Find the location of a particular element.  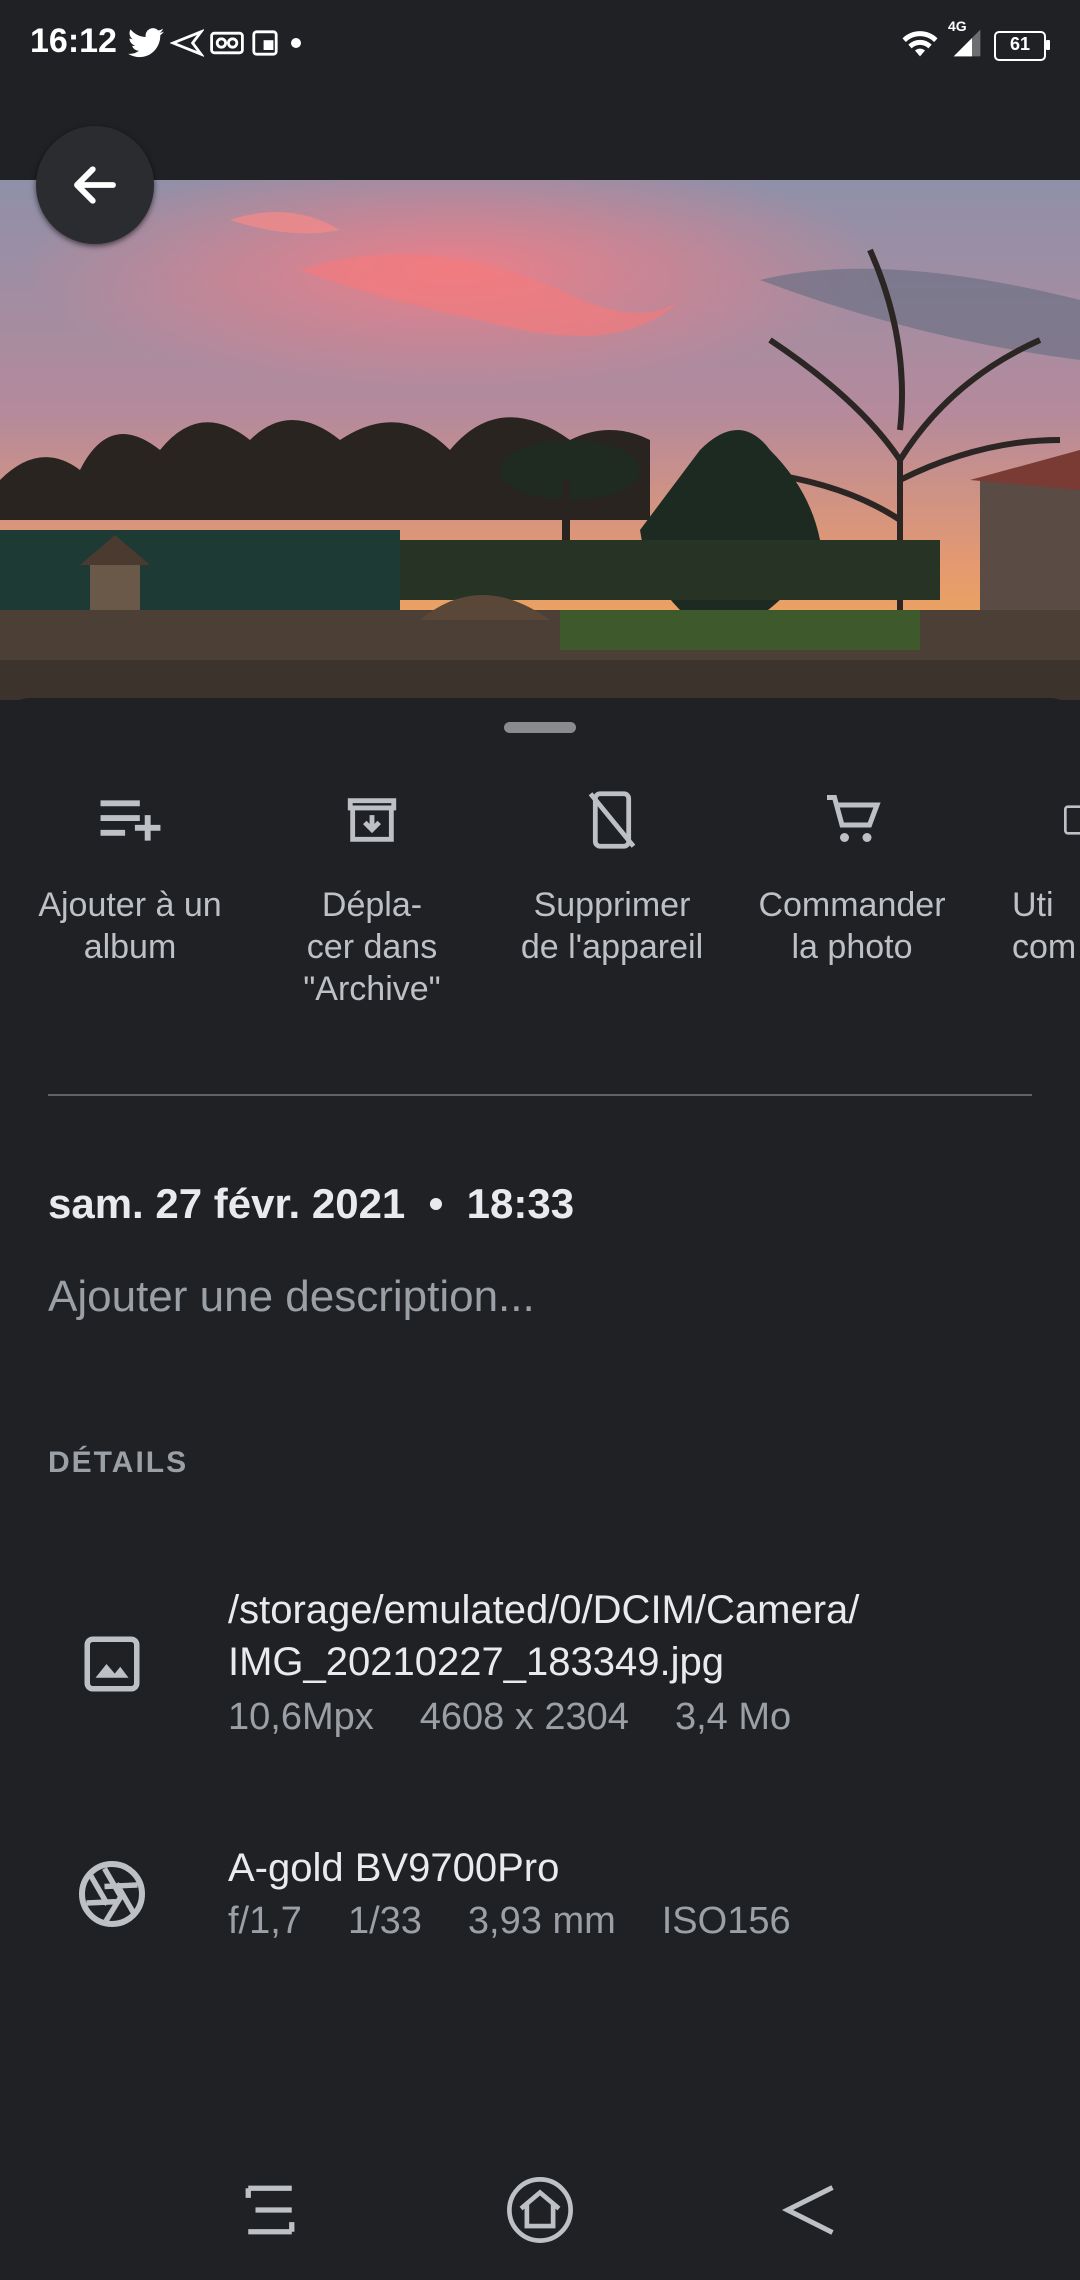

wifi-icon is located at coordinates (920, 45).